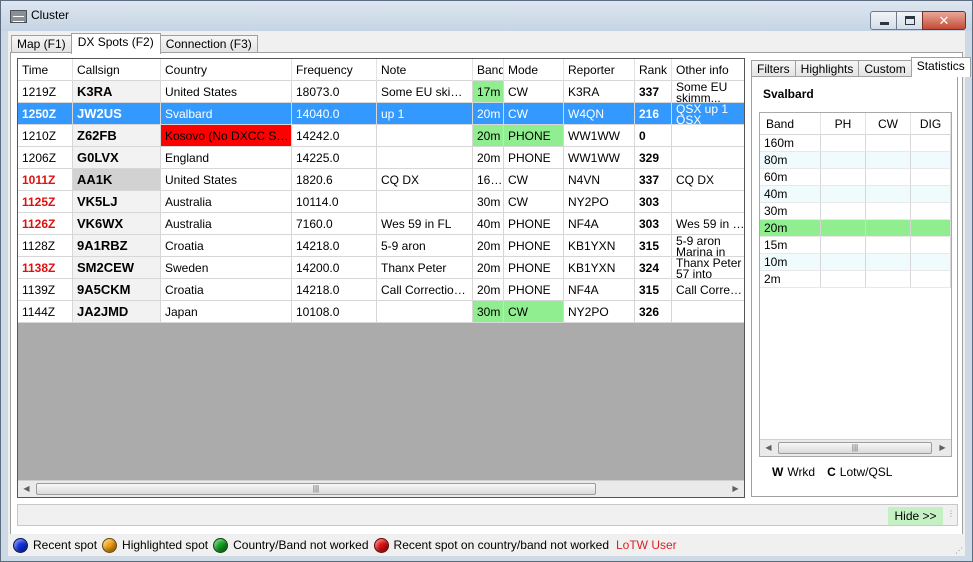 This screenshot has width=973, height=562. I want to click on tab-filters: Filters, so click(773, 68).